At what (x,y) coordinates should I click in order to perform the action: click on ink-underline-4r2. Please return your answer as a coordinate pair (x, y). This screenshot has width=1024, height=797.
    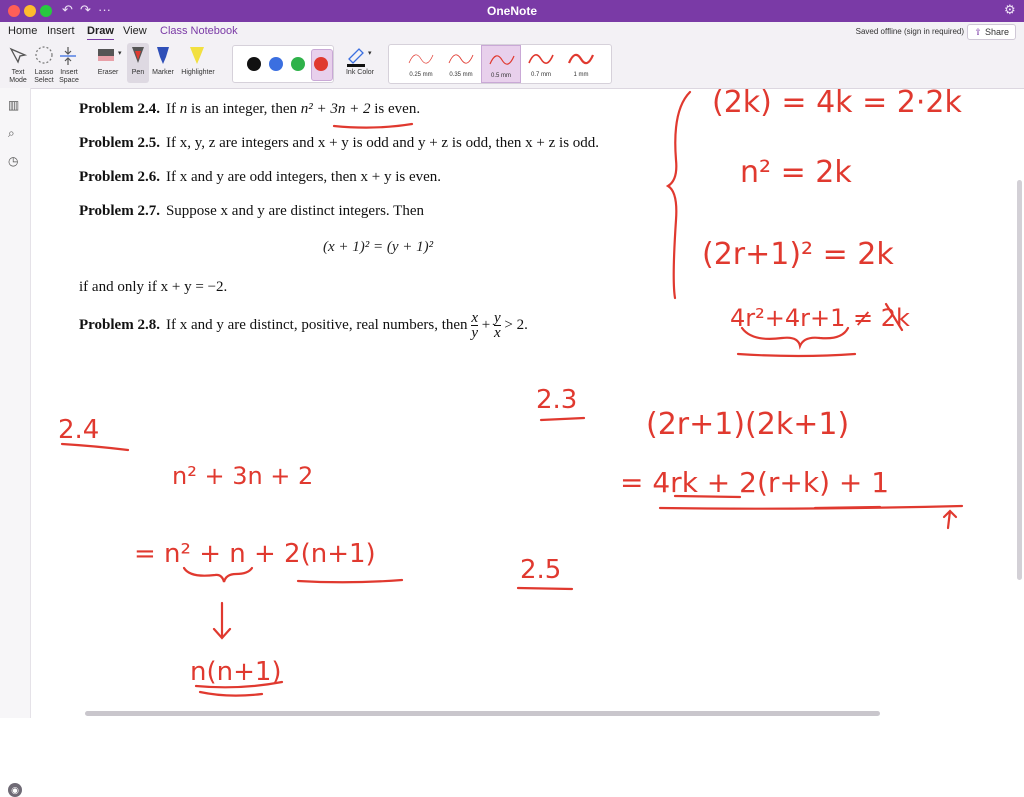
    Looking at the image, I should click on (796, 355).